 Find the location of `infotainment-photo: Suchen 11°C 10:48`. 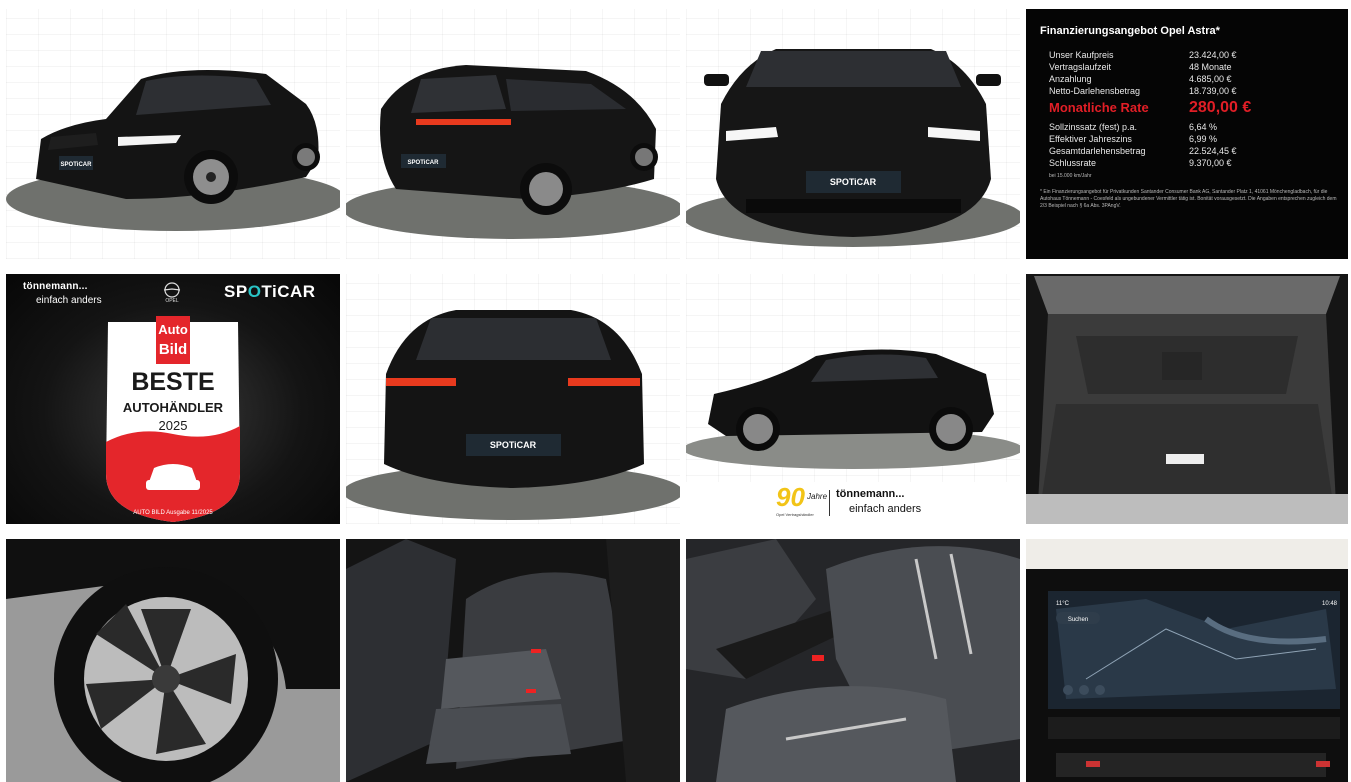

infotainment-photo: Suchen 11°C 10:48 is located at coordinates (1187, 660).